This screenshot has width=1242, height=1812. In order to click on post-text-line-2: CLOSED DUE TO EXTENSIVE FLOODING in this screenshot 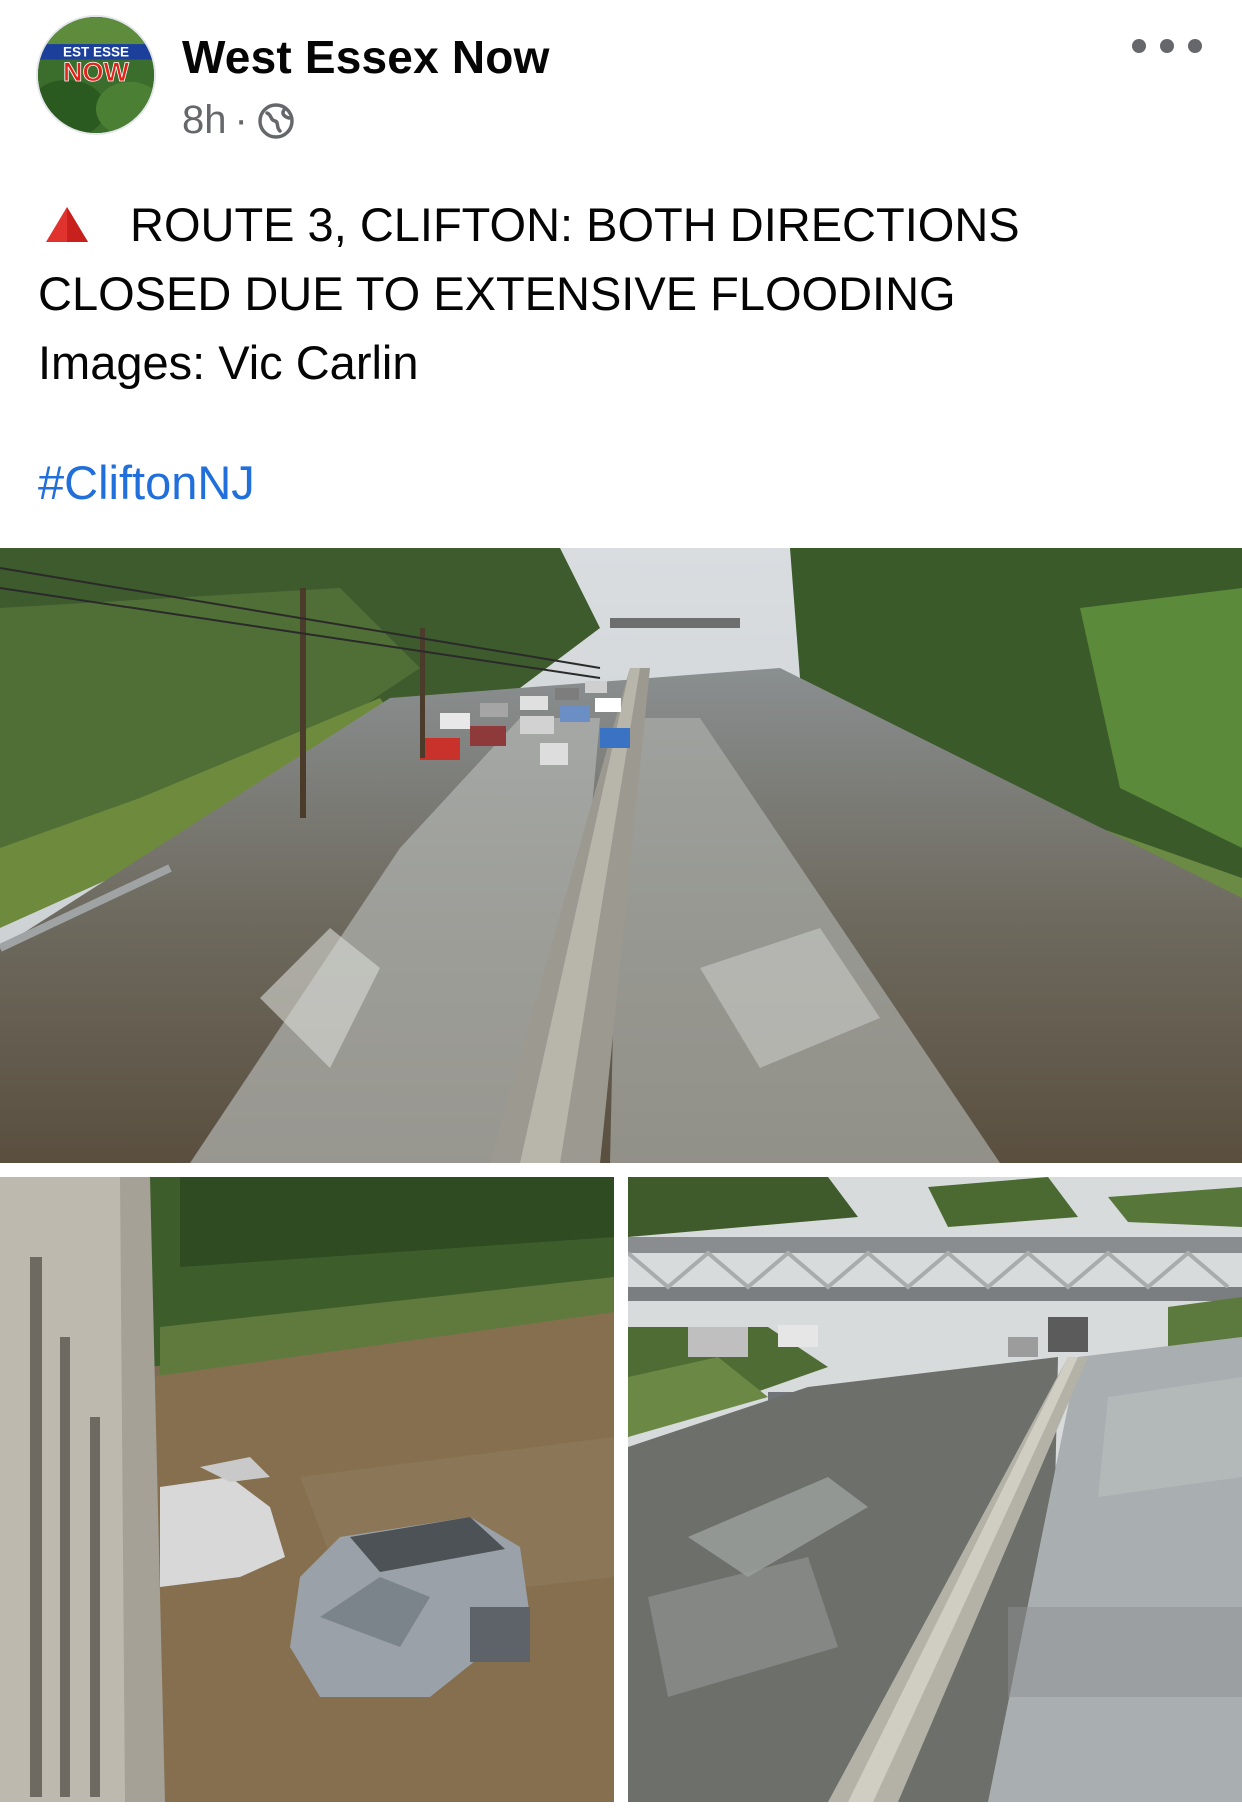, I will do `click(497, 293)`.